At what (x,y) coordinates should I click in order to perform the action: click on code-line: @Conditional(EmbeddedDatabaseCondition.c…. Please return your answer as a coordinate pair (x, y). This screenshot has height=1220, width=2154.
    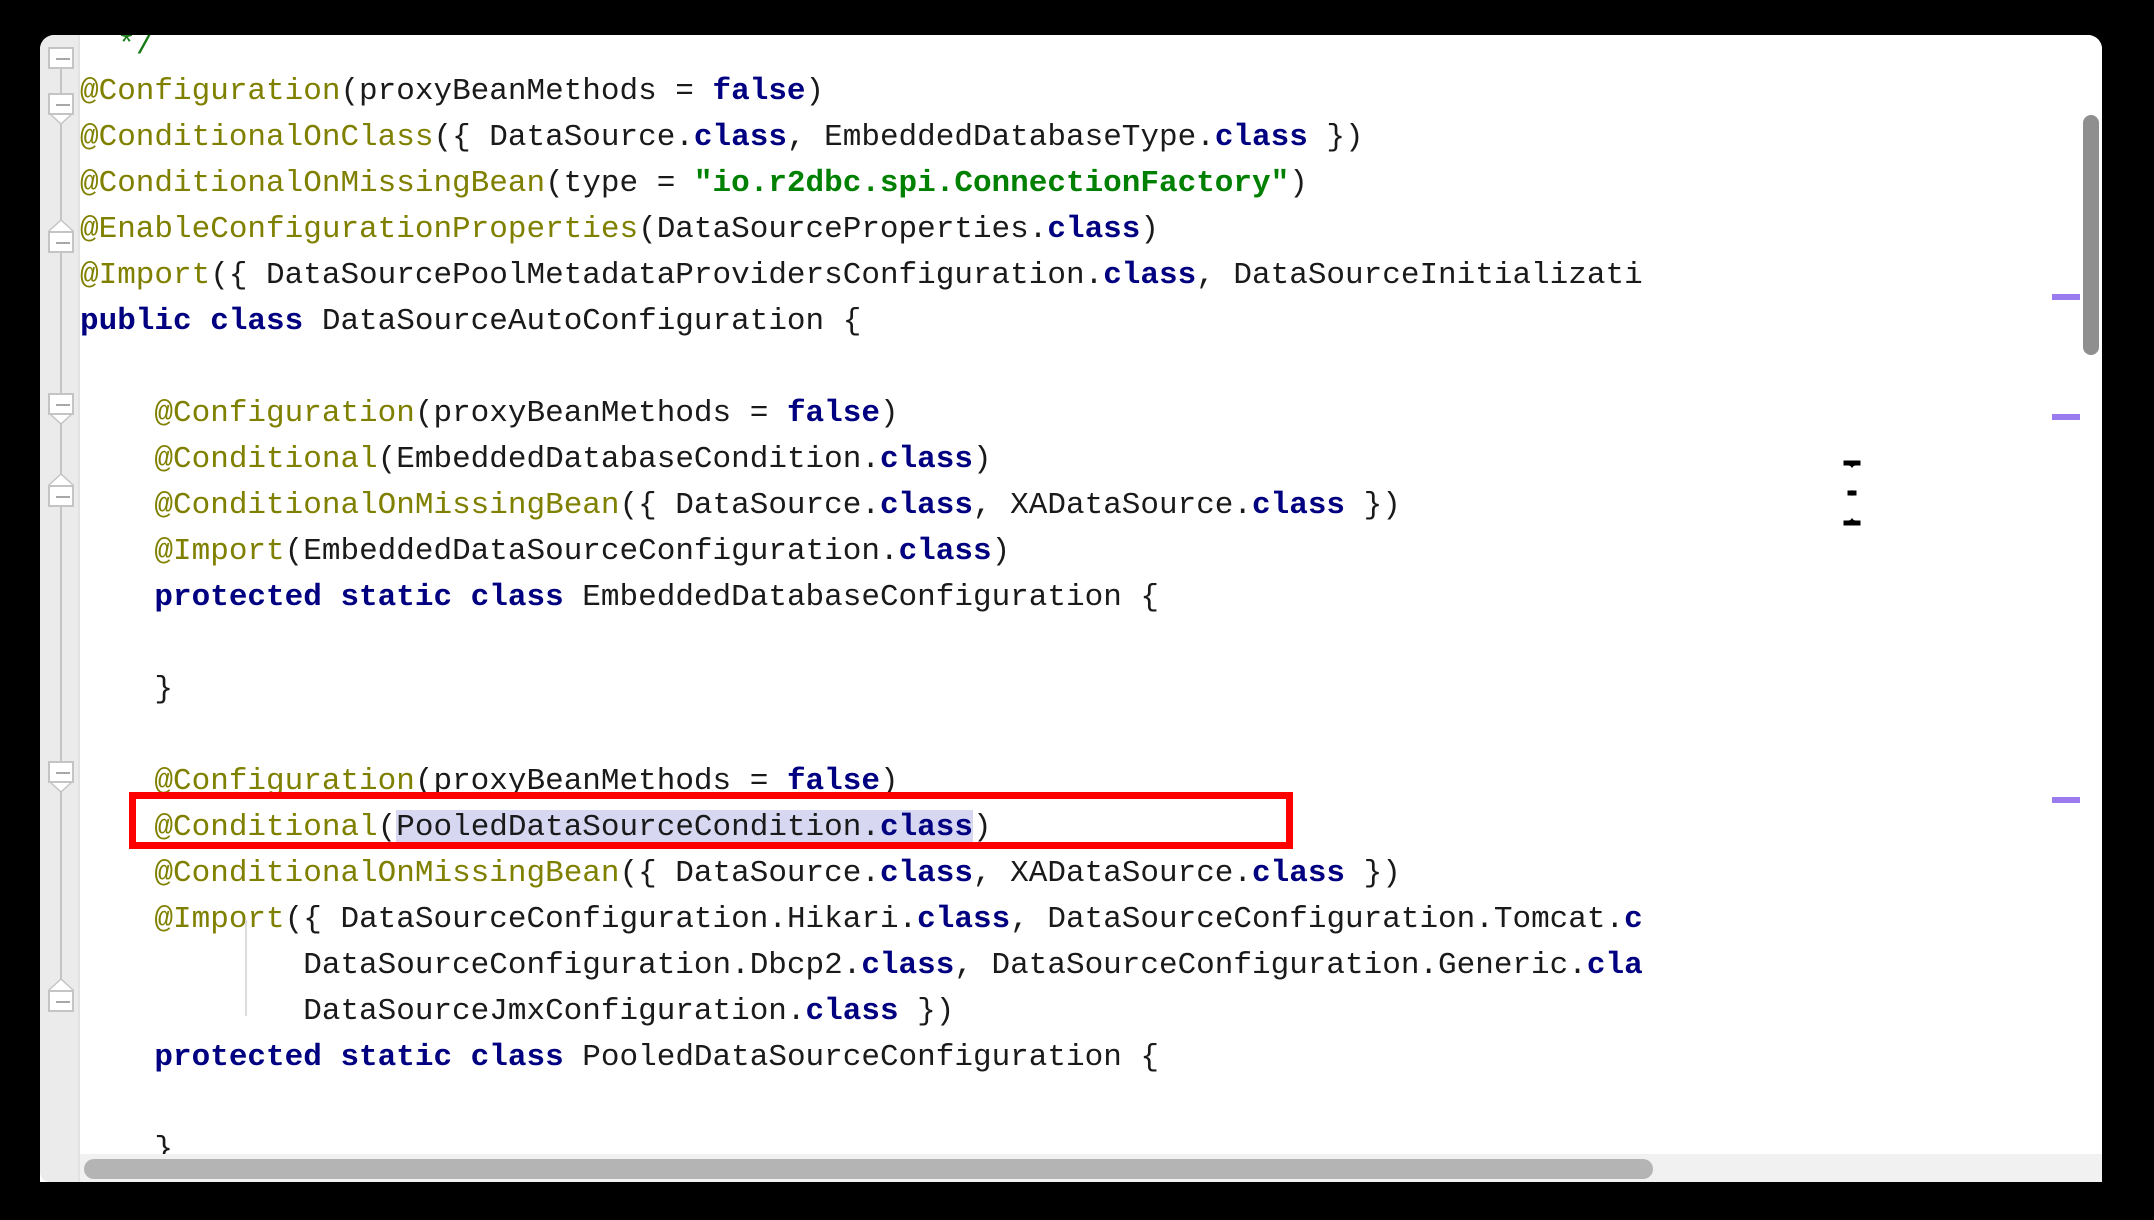
    Looking at the image, I should click on (535, 460).